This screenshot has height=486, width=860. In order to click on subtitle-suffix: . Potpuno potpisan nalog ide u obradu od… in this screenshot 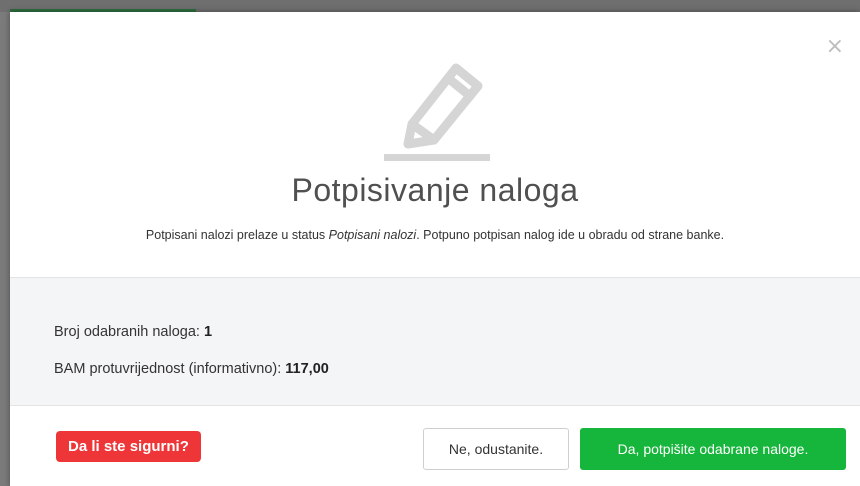, I will do `click(570, 235)`.